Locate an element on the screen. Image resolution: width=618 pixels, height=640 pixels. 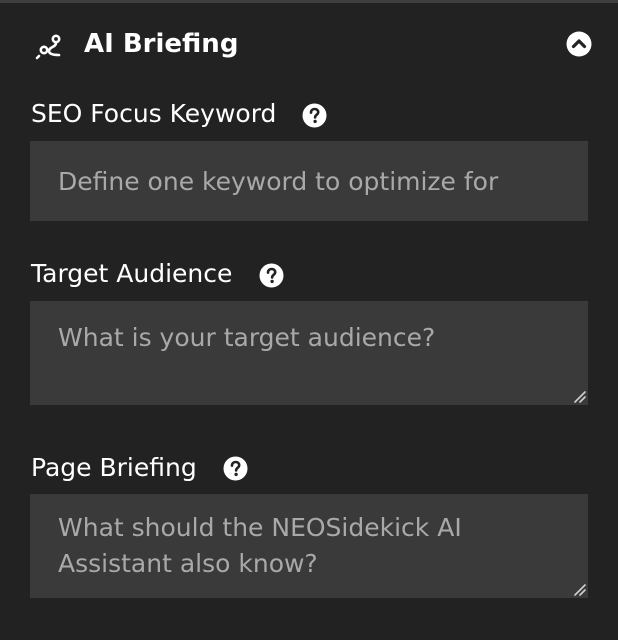
target-audience-textarea is located at coordinates (309, 353).